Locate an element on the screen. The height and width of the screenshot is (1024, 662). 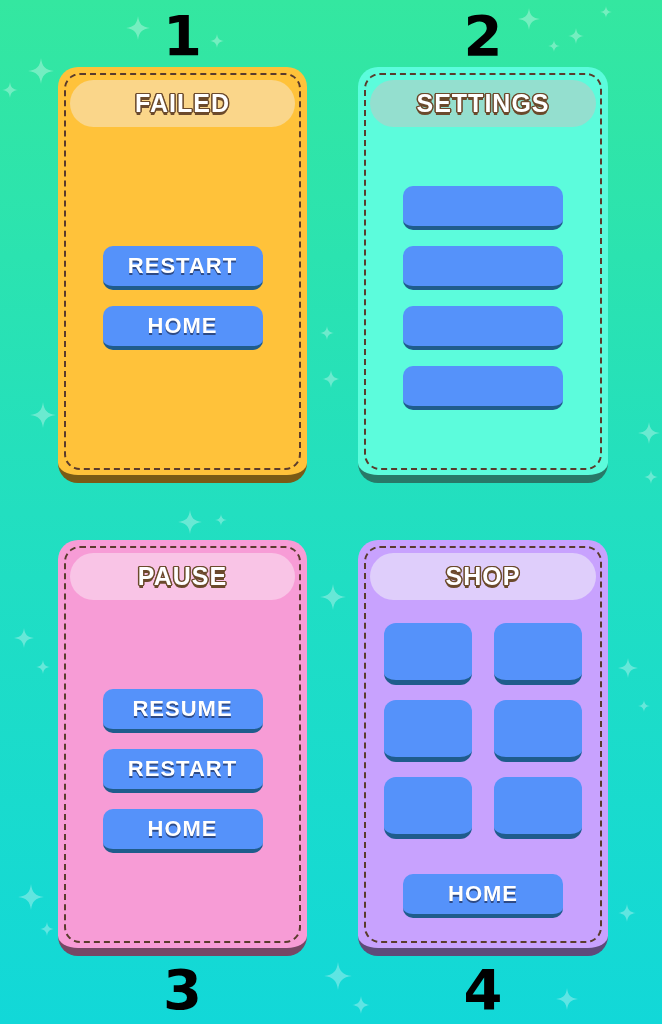
panel-number: 4 is located at coordinates (483, 990).